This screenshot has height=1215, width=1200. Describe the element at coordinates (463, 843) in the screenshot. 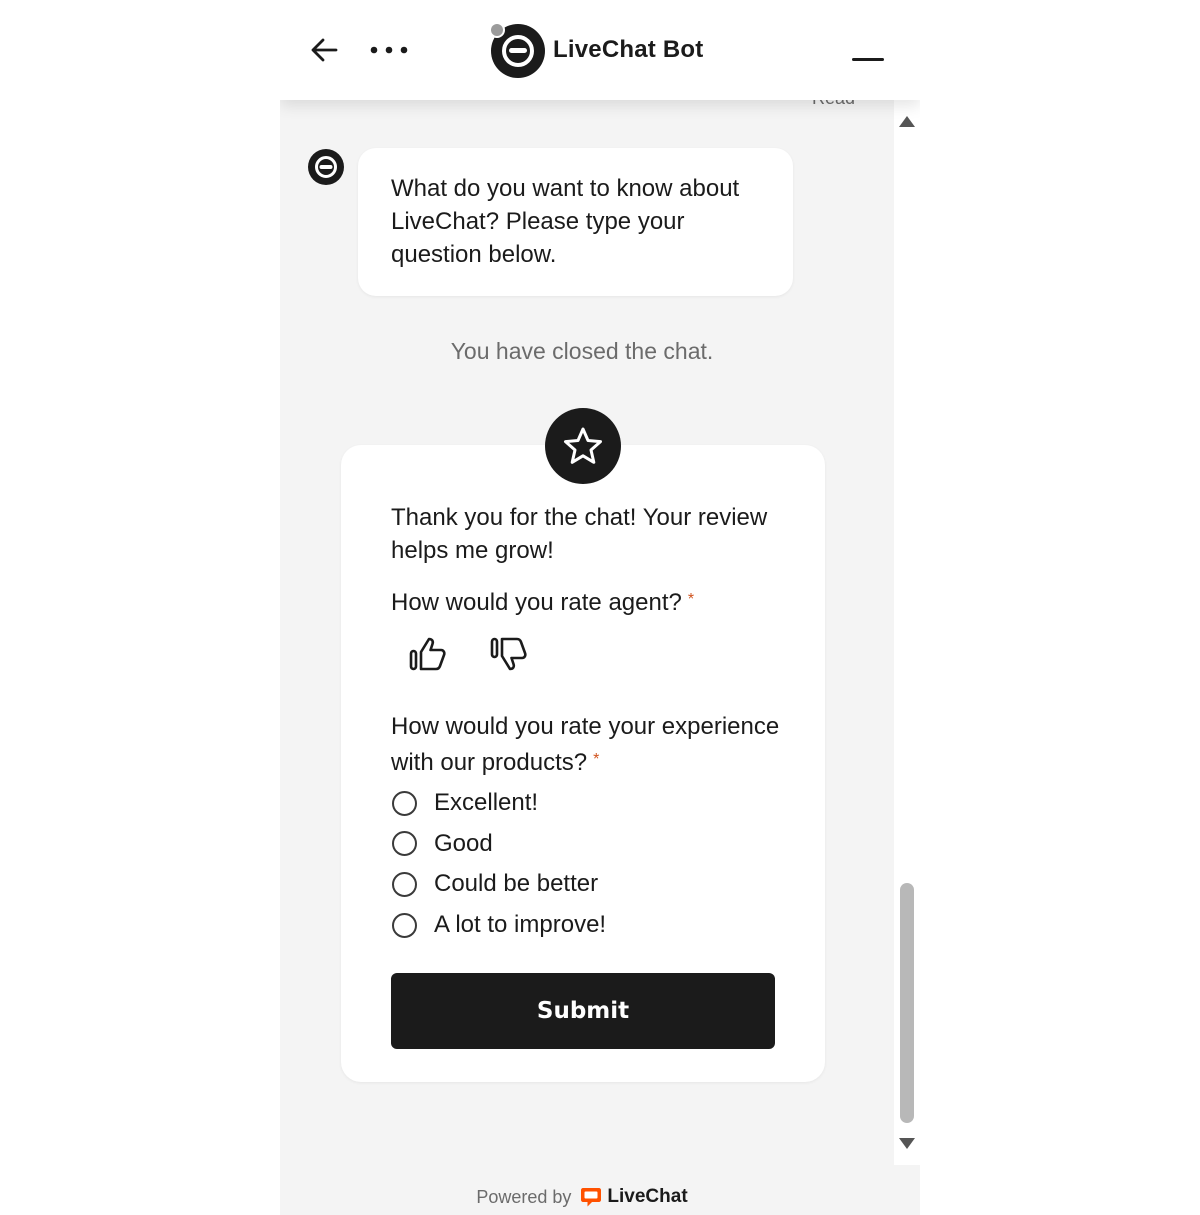

I see `option-label: Good` at that location.